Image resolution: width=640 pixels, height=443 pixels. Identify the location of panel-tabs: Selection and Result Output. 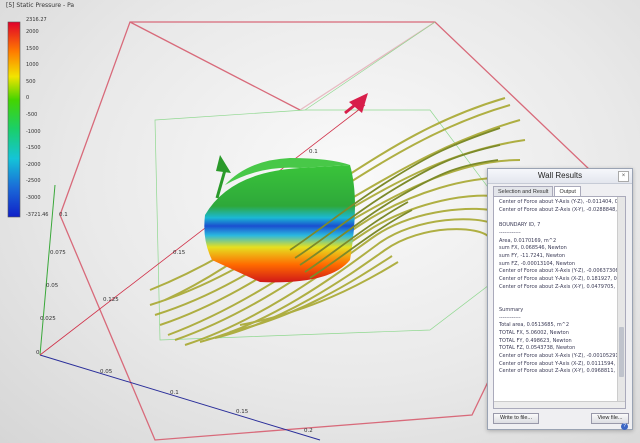
(537, 191).